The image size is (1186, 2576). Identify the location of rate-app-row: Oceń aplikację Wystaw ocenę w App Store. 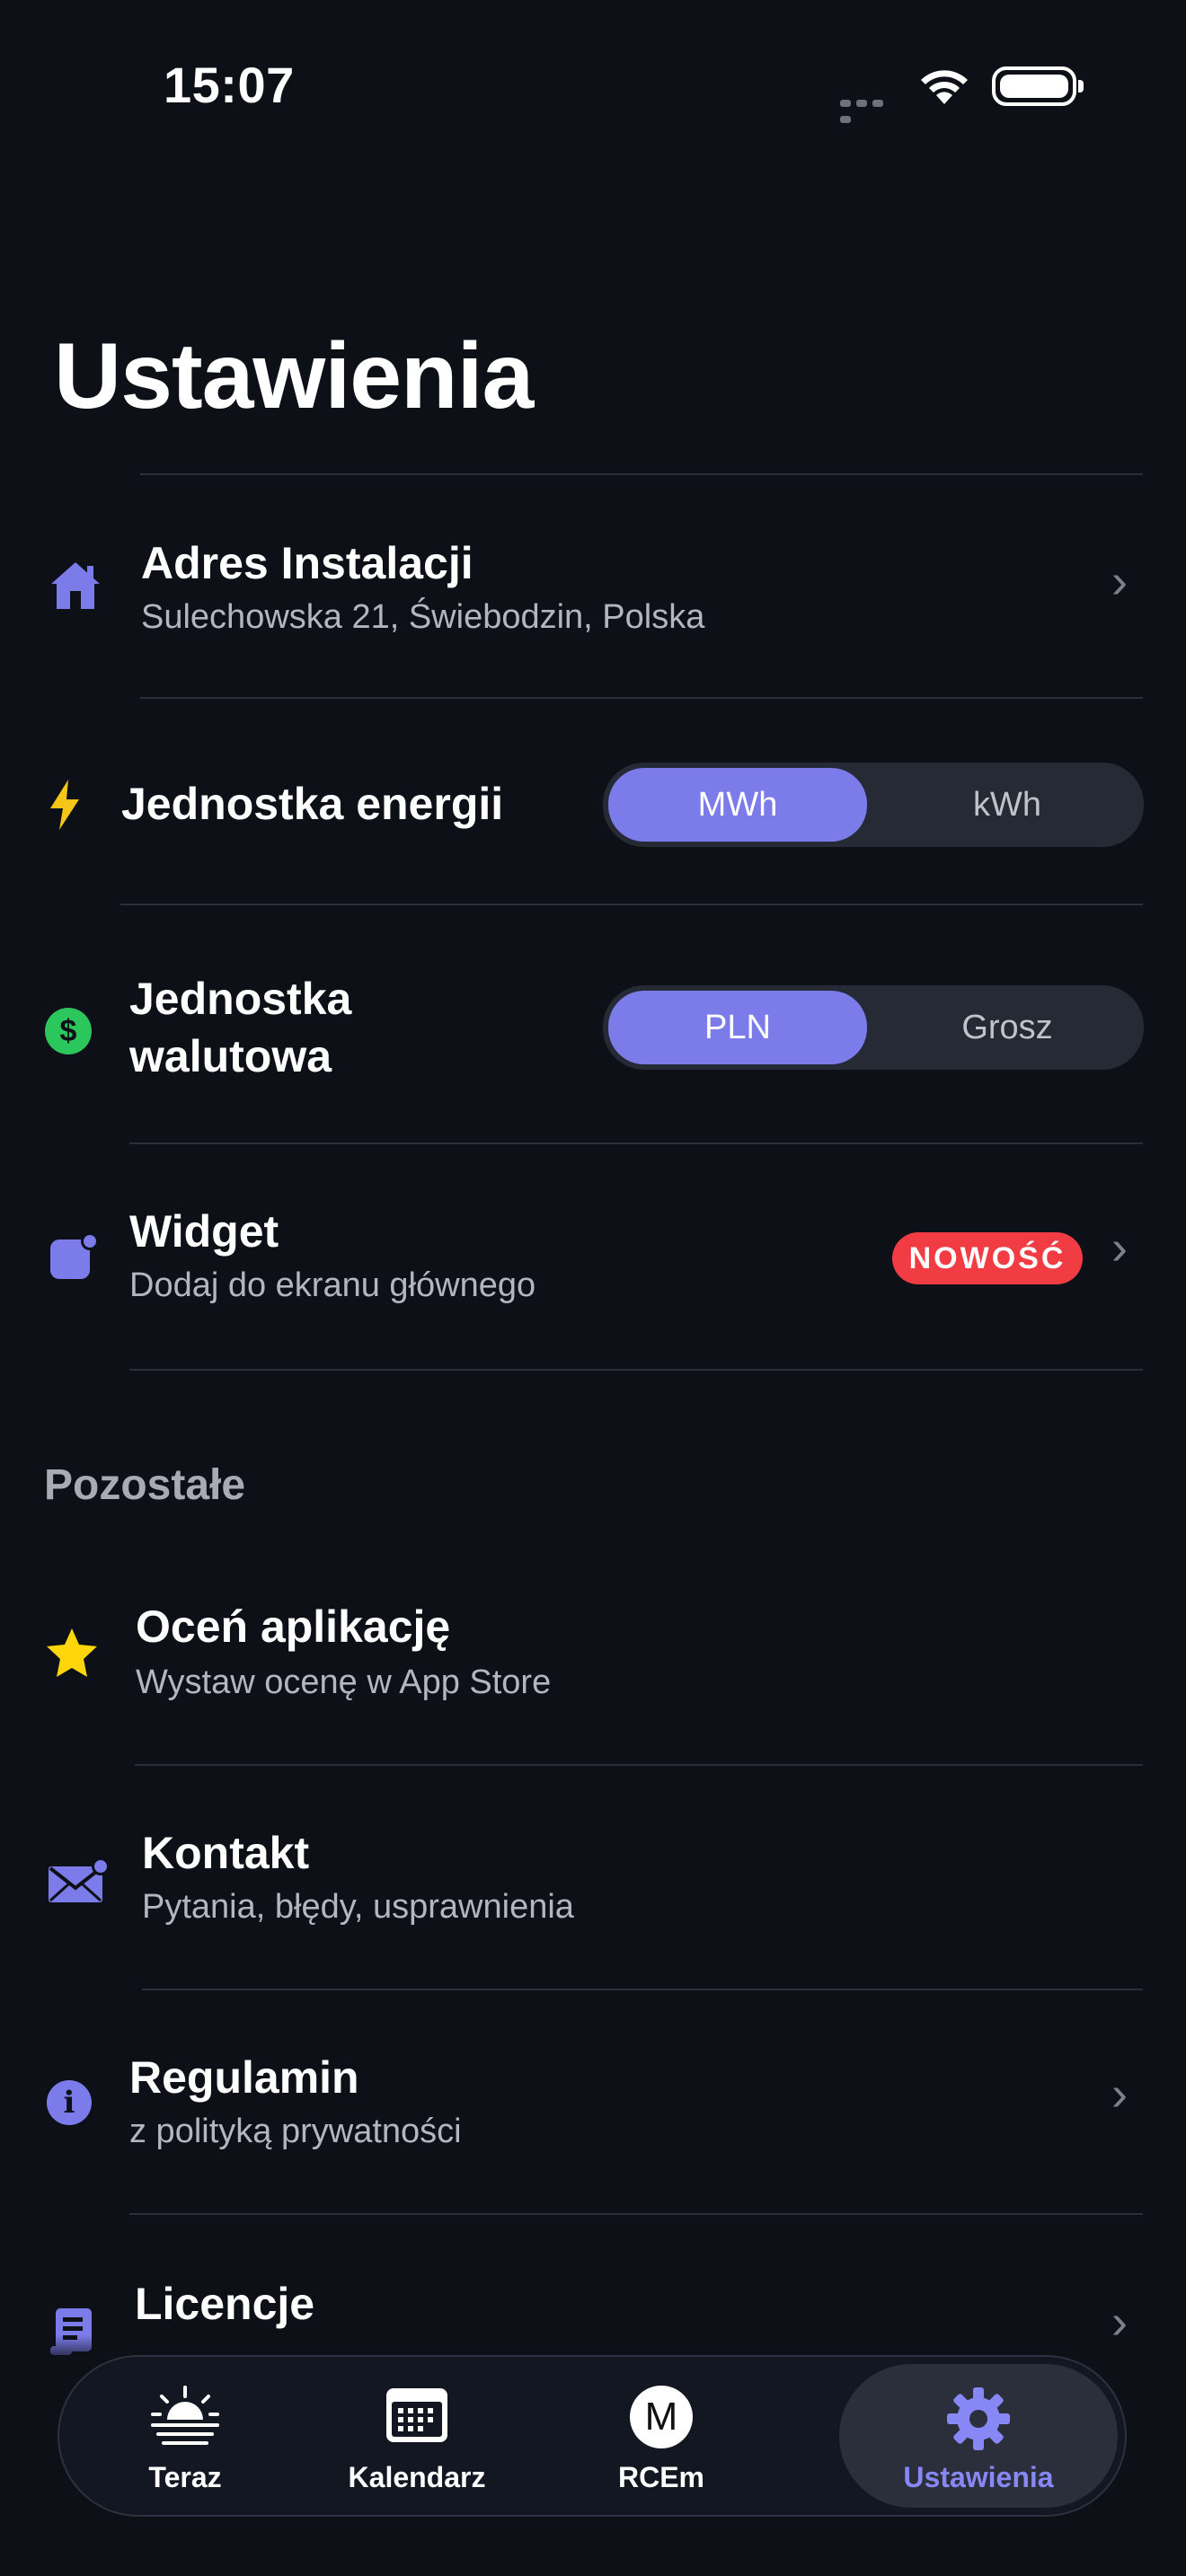
(593, 1655).